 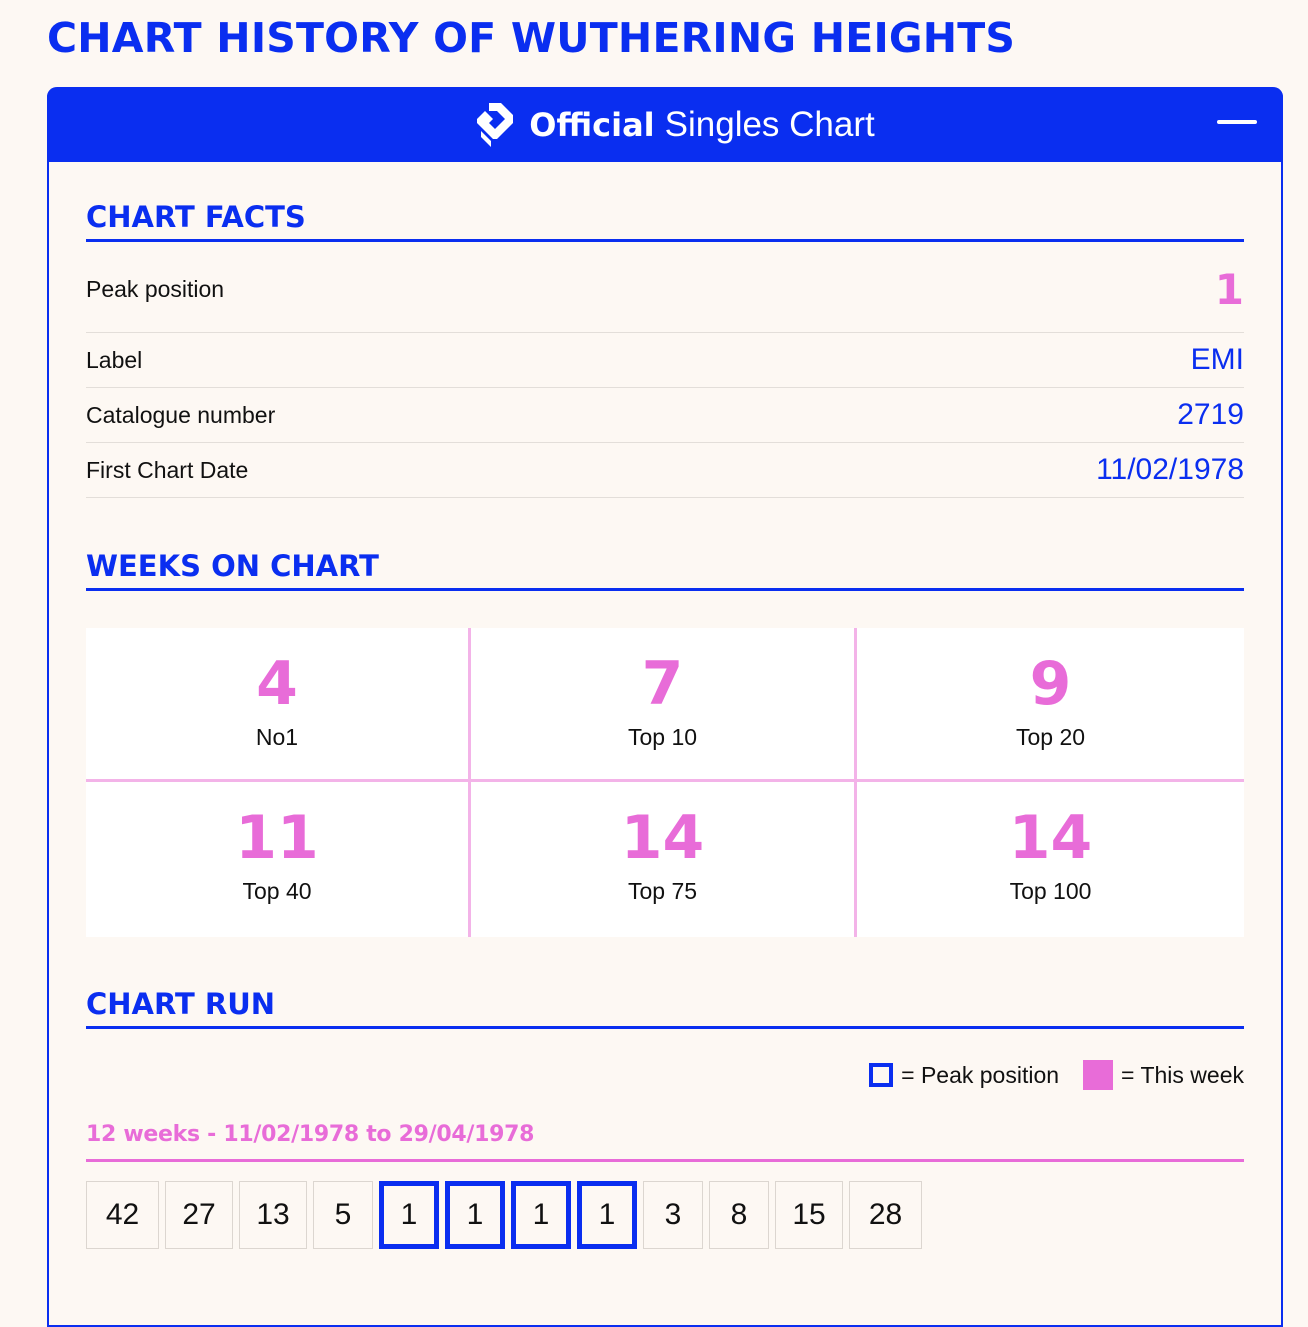 What do you see at coordinates (277, 891) in the screenshot?
I see `week-stat-label: Top 40` at bounding box center [277, 891].